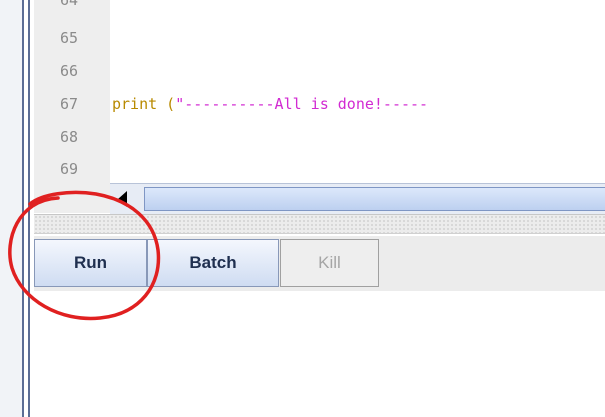  Describe the element at coordinates (72, 198) in the screenshot. I see `gutter-corner` at that location.